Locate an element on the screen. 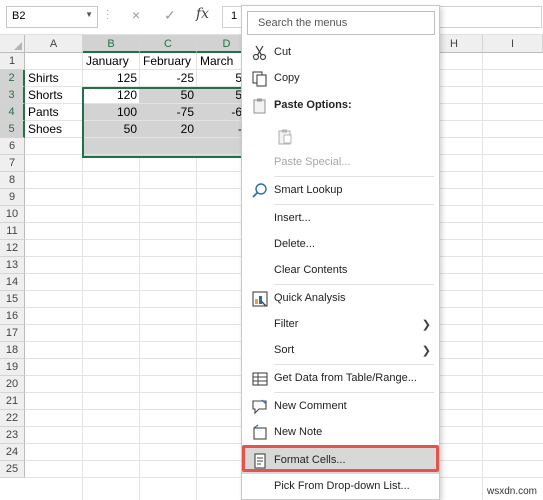  menu-item-copy: Copy is located at coordinates (340, 79).